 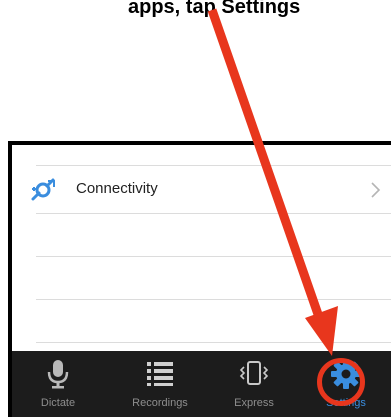 What do you see at coordinates (58, 403) in the screenshot?
I see `tab-label: Dictate` at bounding box center [58, 403].